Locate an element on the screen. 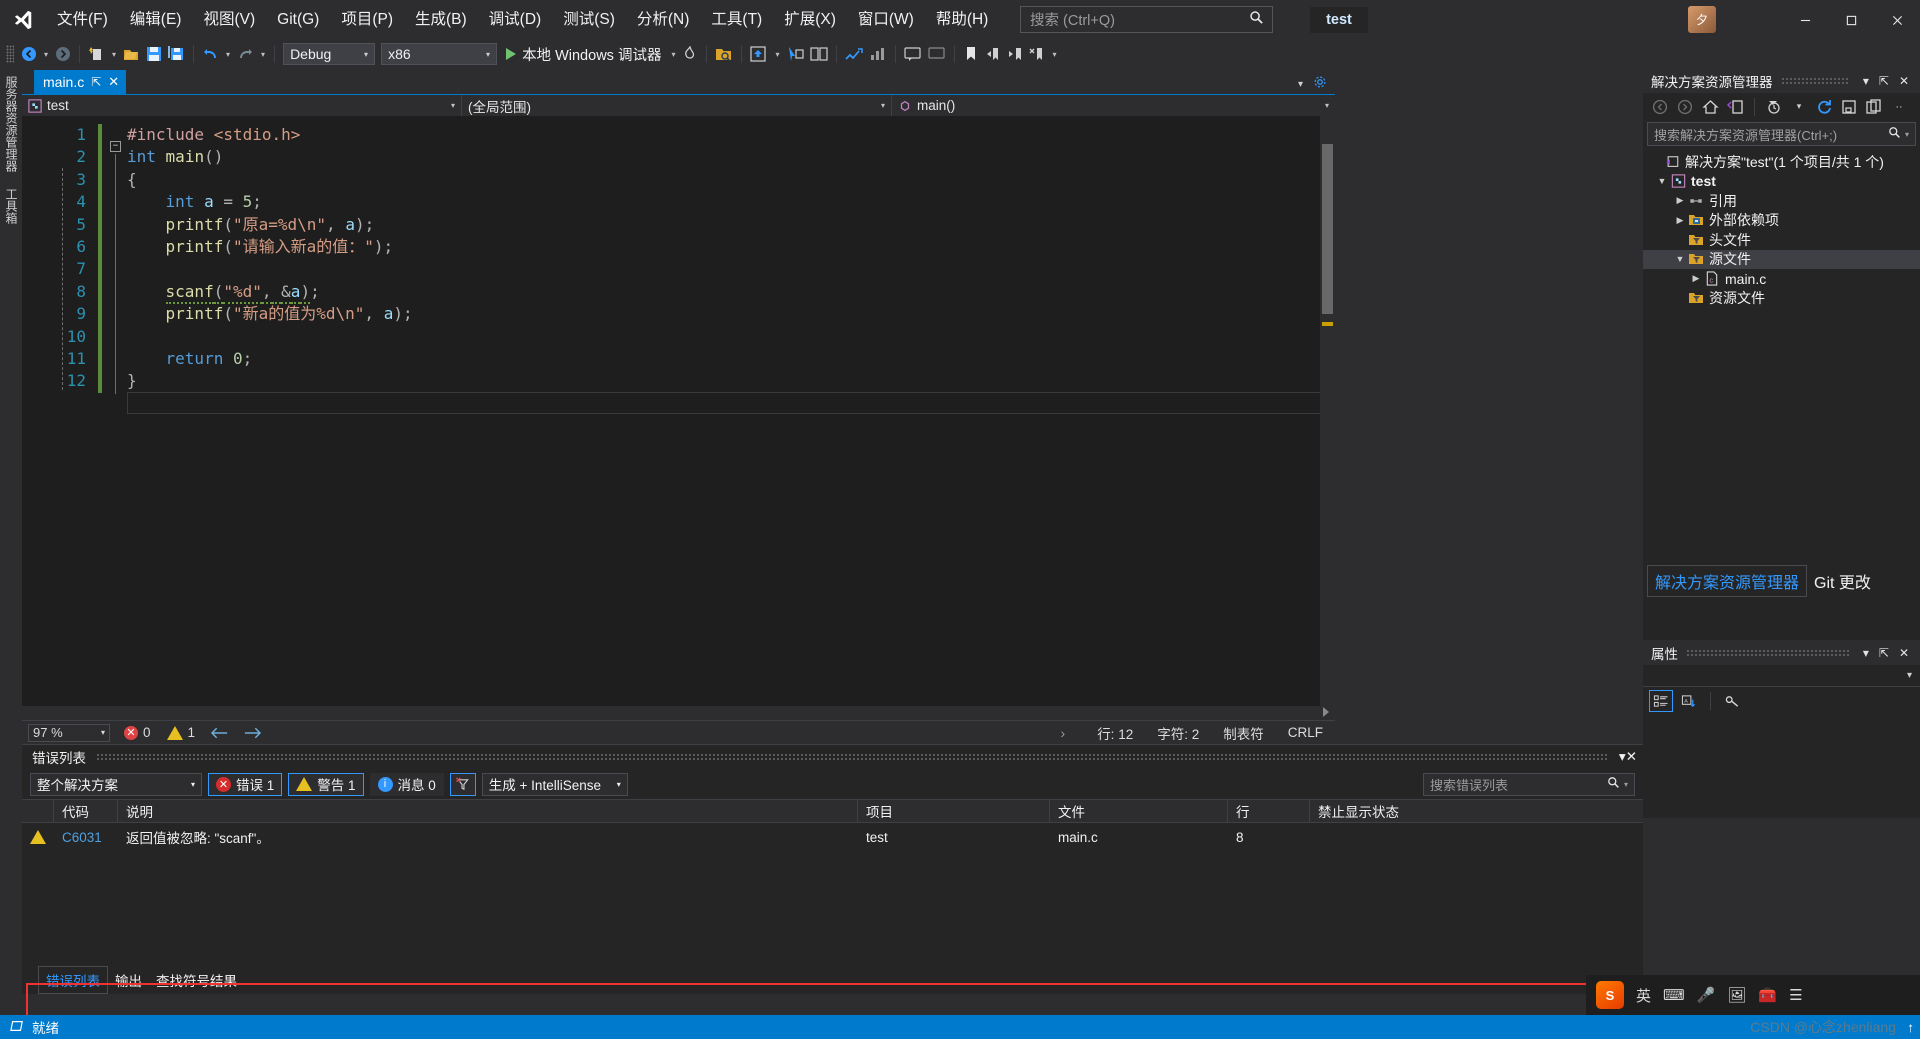 The height and width of the screenshot is (1039, 1920). toolbar-grip is located at coordinates (10, 54).